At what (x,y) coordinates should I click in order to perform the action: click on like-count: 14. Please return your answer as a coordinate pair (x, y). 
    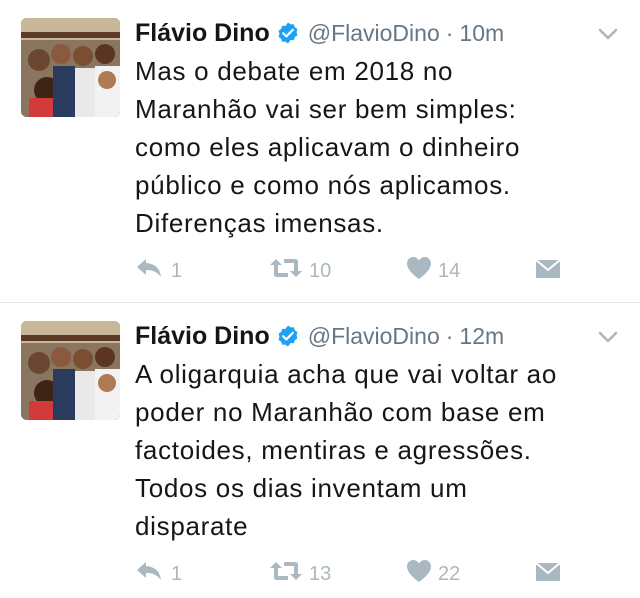
    Looking at the image, I should click on (449, 270).